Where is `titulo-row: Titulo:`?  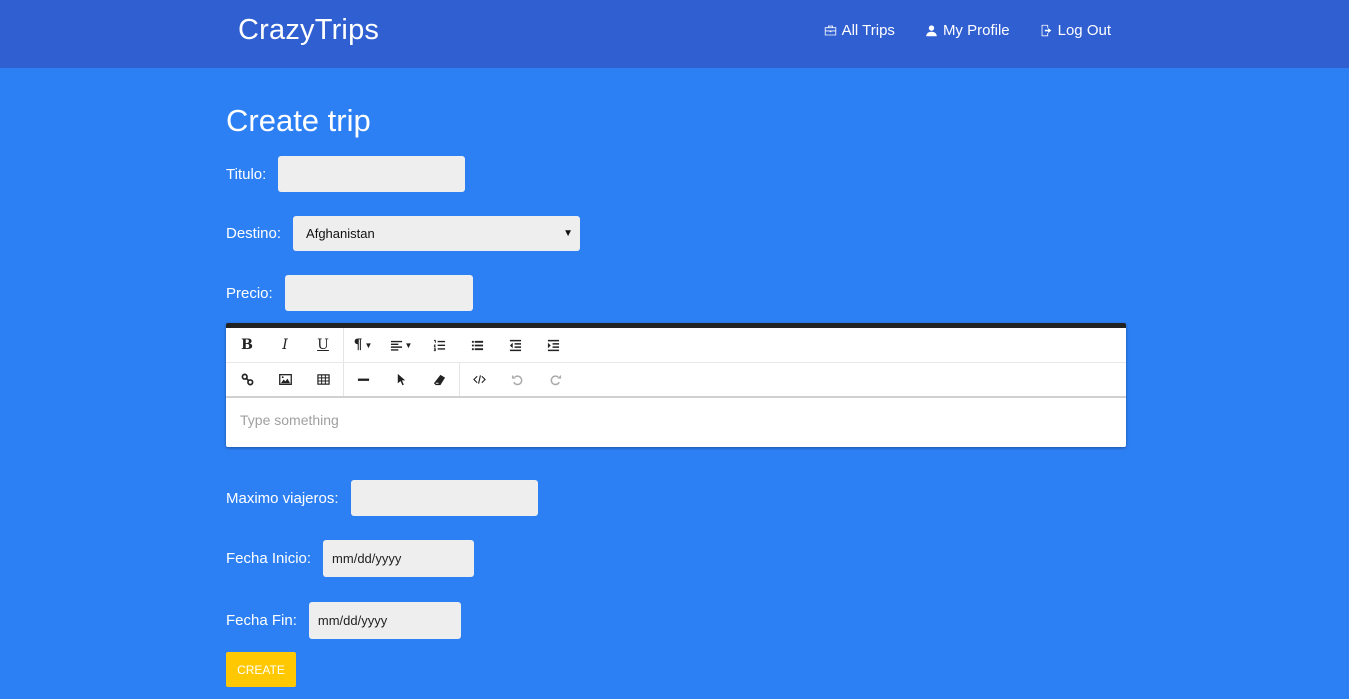 titulo-row: Titulo: is located at coordinates (346, 174).